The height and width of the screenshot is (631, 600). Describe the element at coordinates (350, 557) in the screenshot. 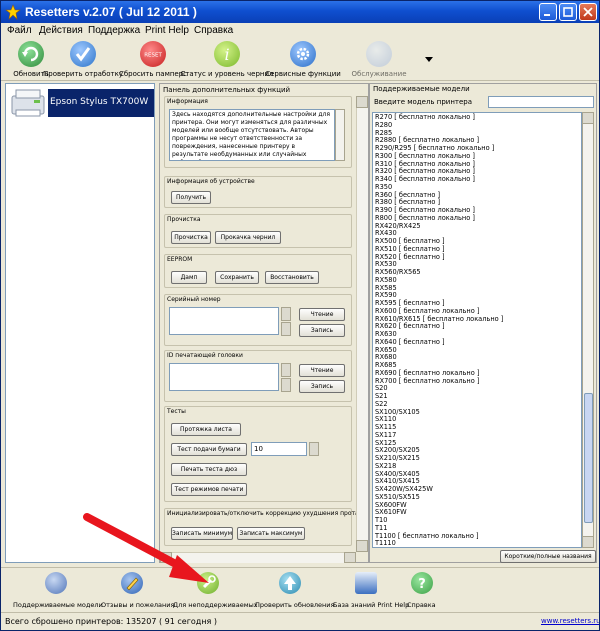

I see `scroll-right-arrow` at that location.